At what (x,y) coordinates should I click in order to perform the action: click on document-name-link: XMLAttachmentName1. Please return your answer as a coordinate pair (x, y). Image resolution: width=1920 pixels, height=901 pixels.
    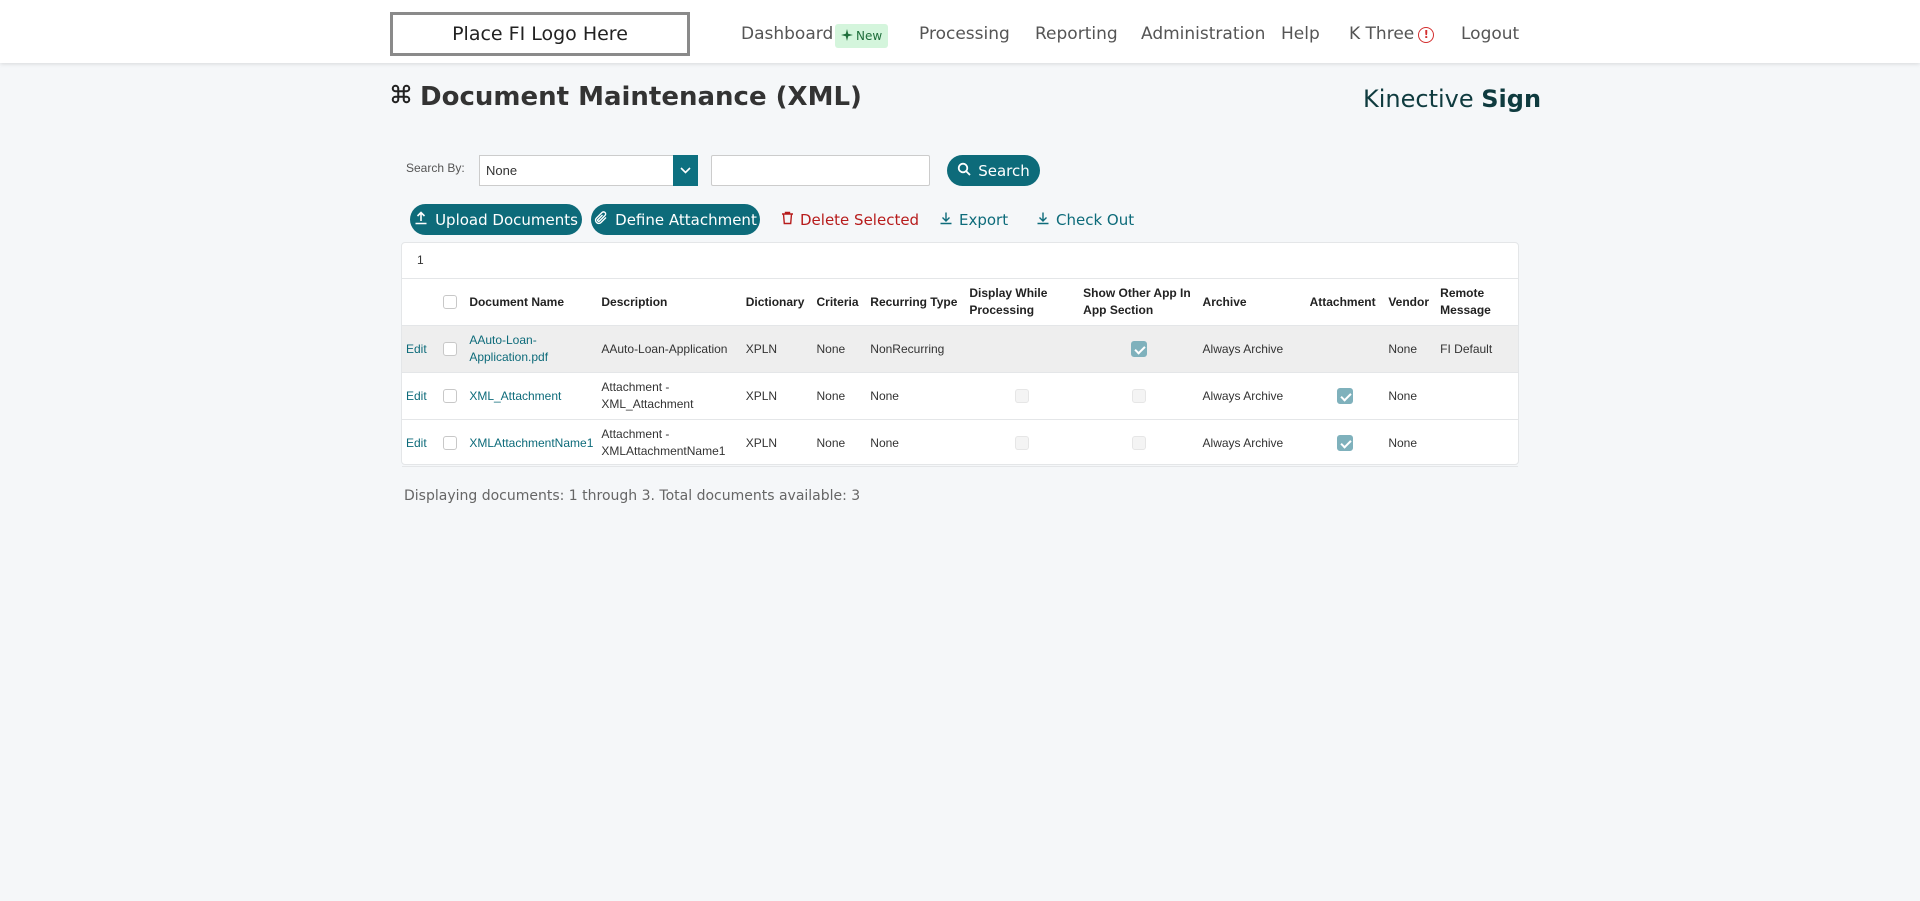
    Looking at the image, I should click on (531, 443).